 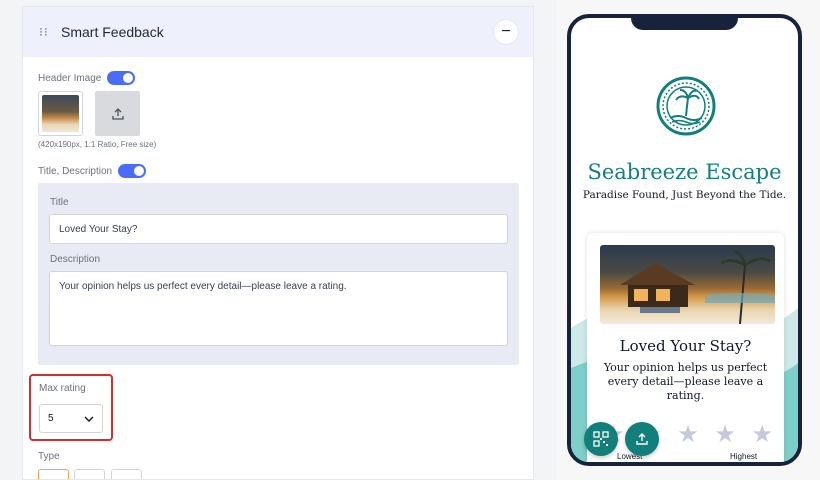 What do you see at coordinates (744, 456) in the screenshot?
I see `highest-label: Highest` at bounding box center [744, 456].